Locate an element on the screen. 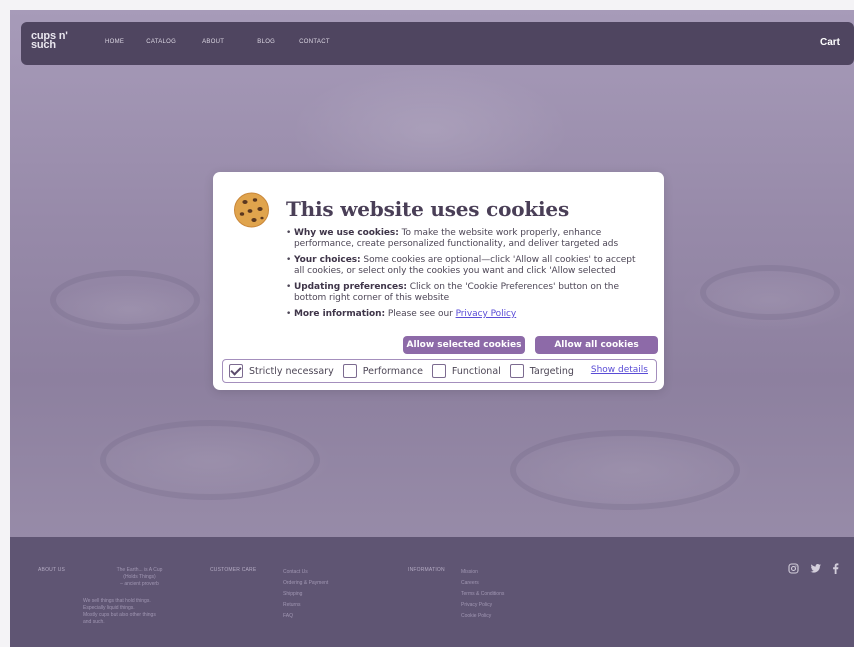 This screenshot has height=647, width=854. allow-selected-cookies-button: Allow selected cookies is located at coordinates (464, 345).